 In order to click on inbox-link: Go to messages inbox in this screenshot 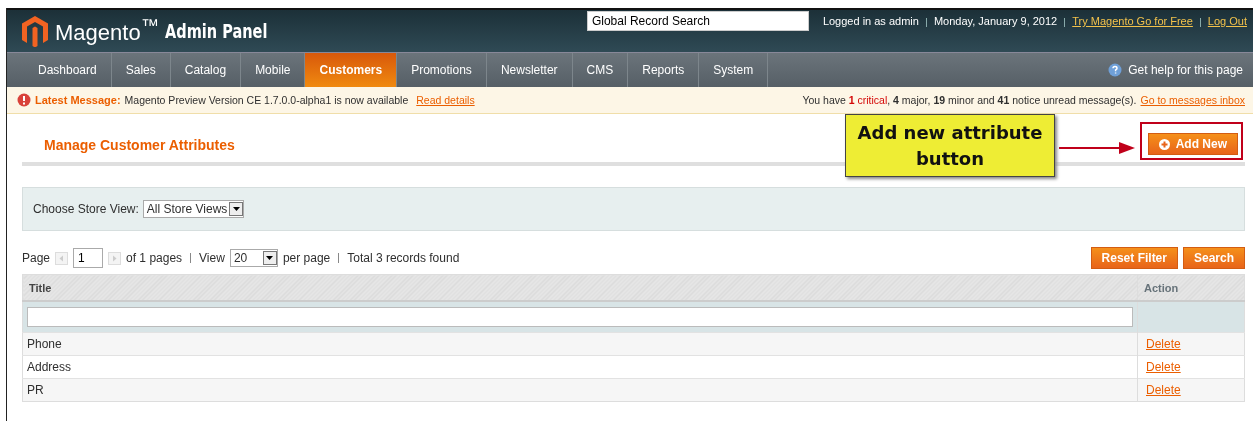, I will do `click(1192, 100)`.